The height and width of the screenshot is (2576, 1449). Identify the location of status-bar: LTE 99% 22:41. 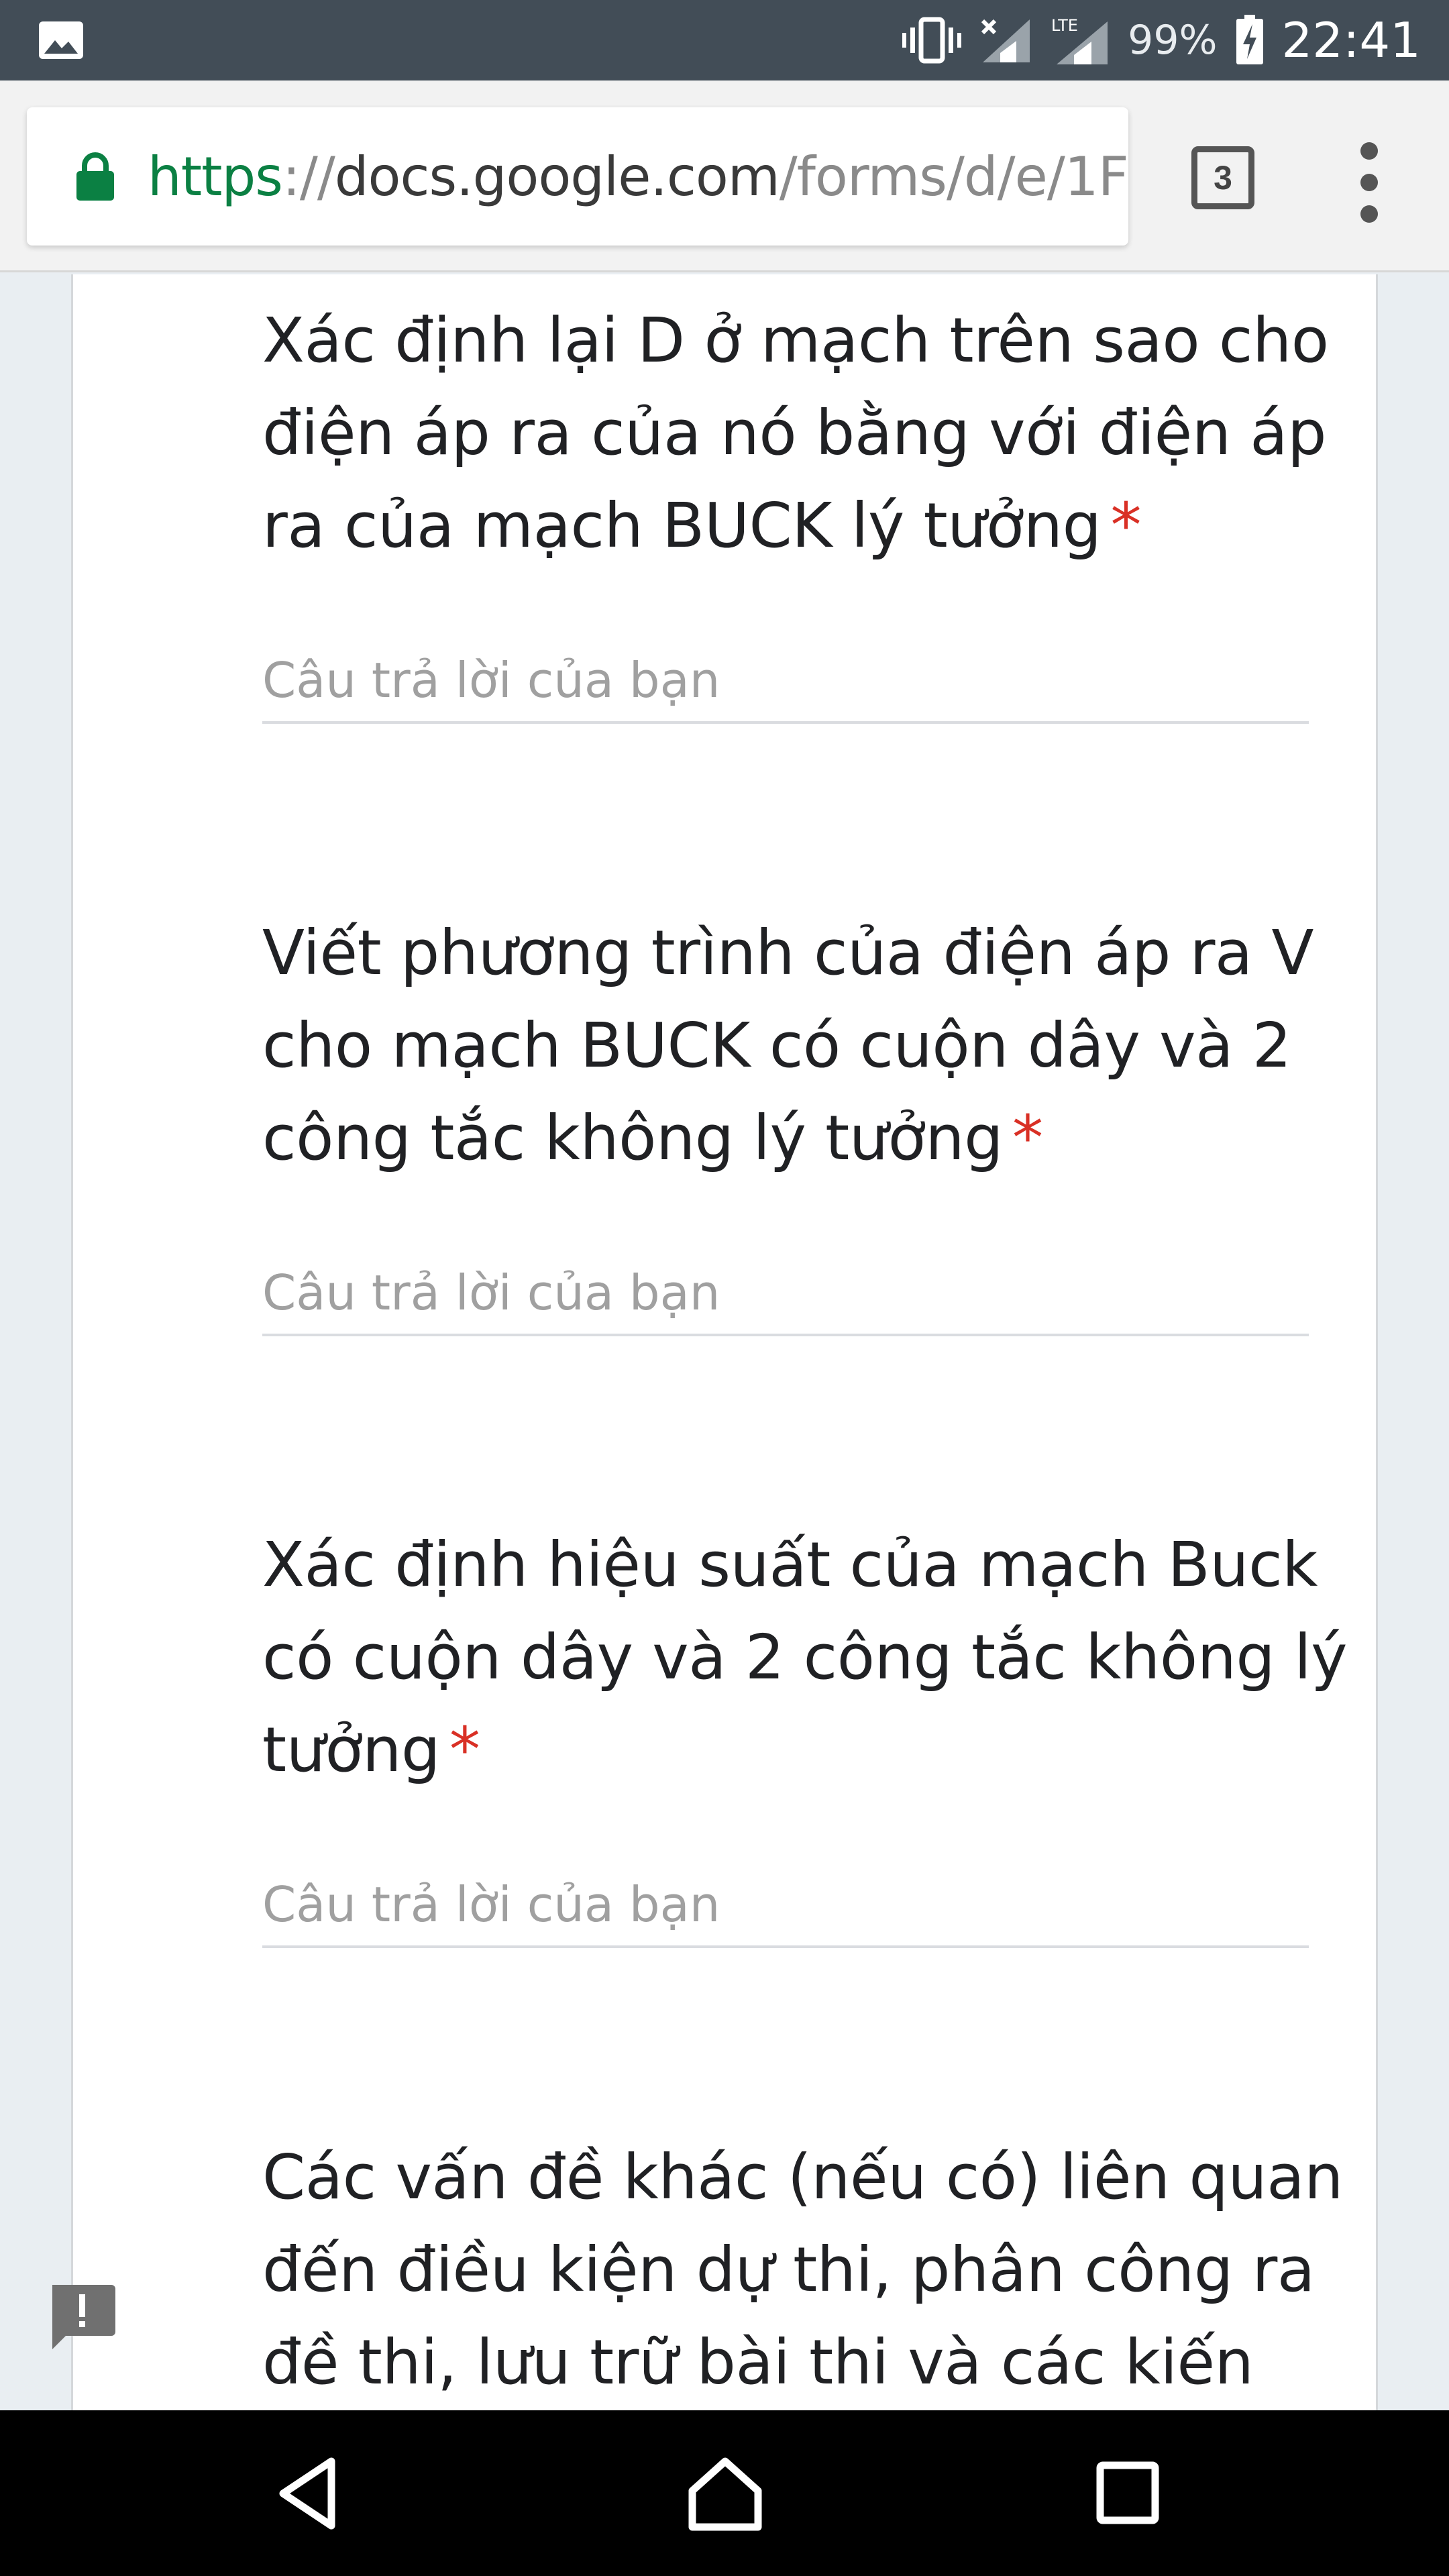
(724, 40).